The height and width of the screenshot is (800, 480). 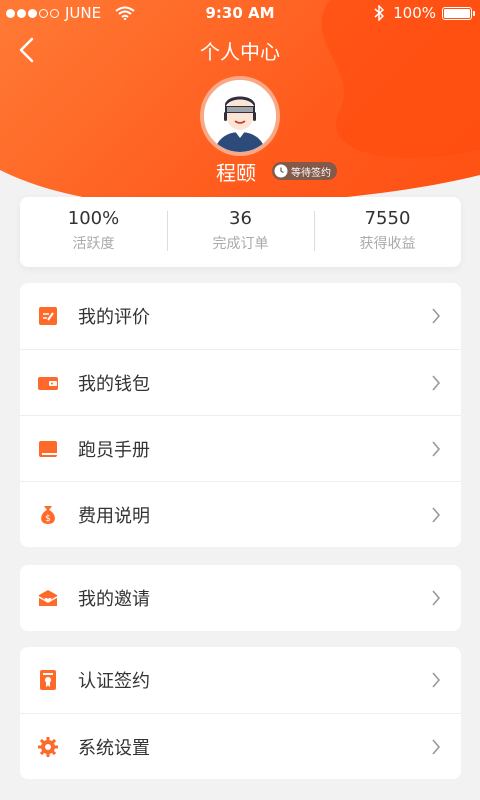 What do you see at coordinates (240, 746) in the screenshot?
I see `menu-item-system-settings: 系统设置` at bounding box center [240, 746].